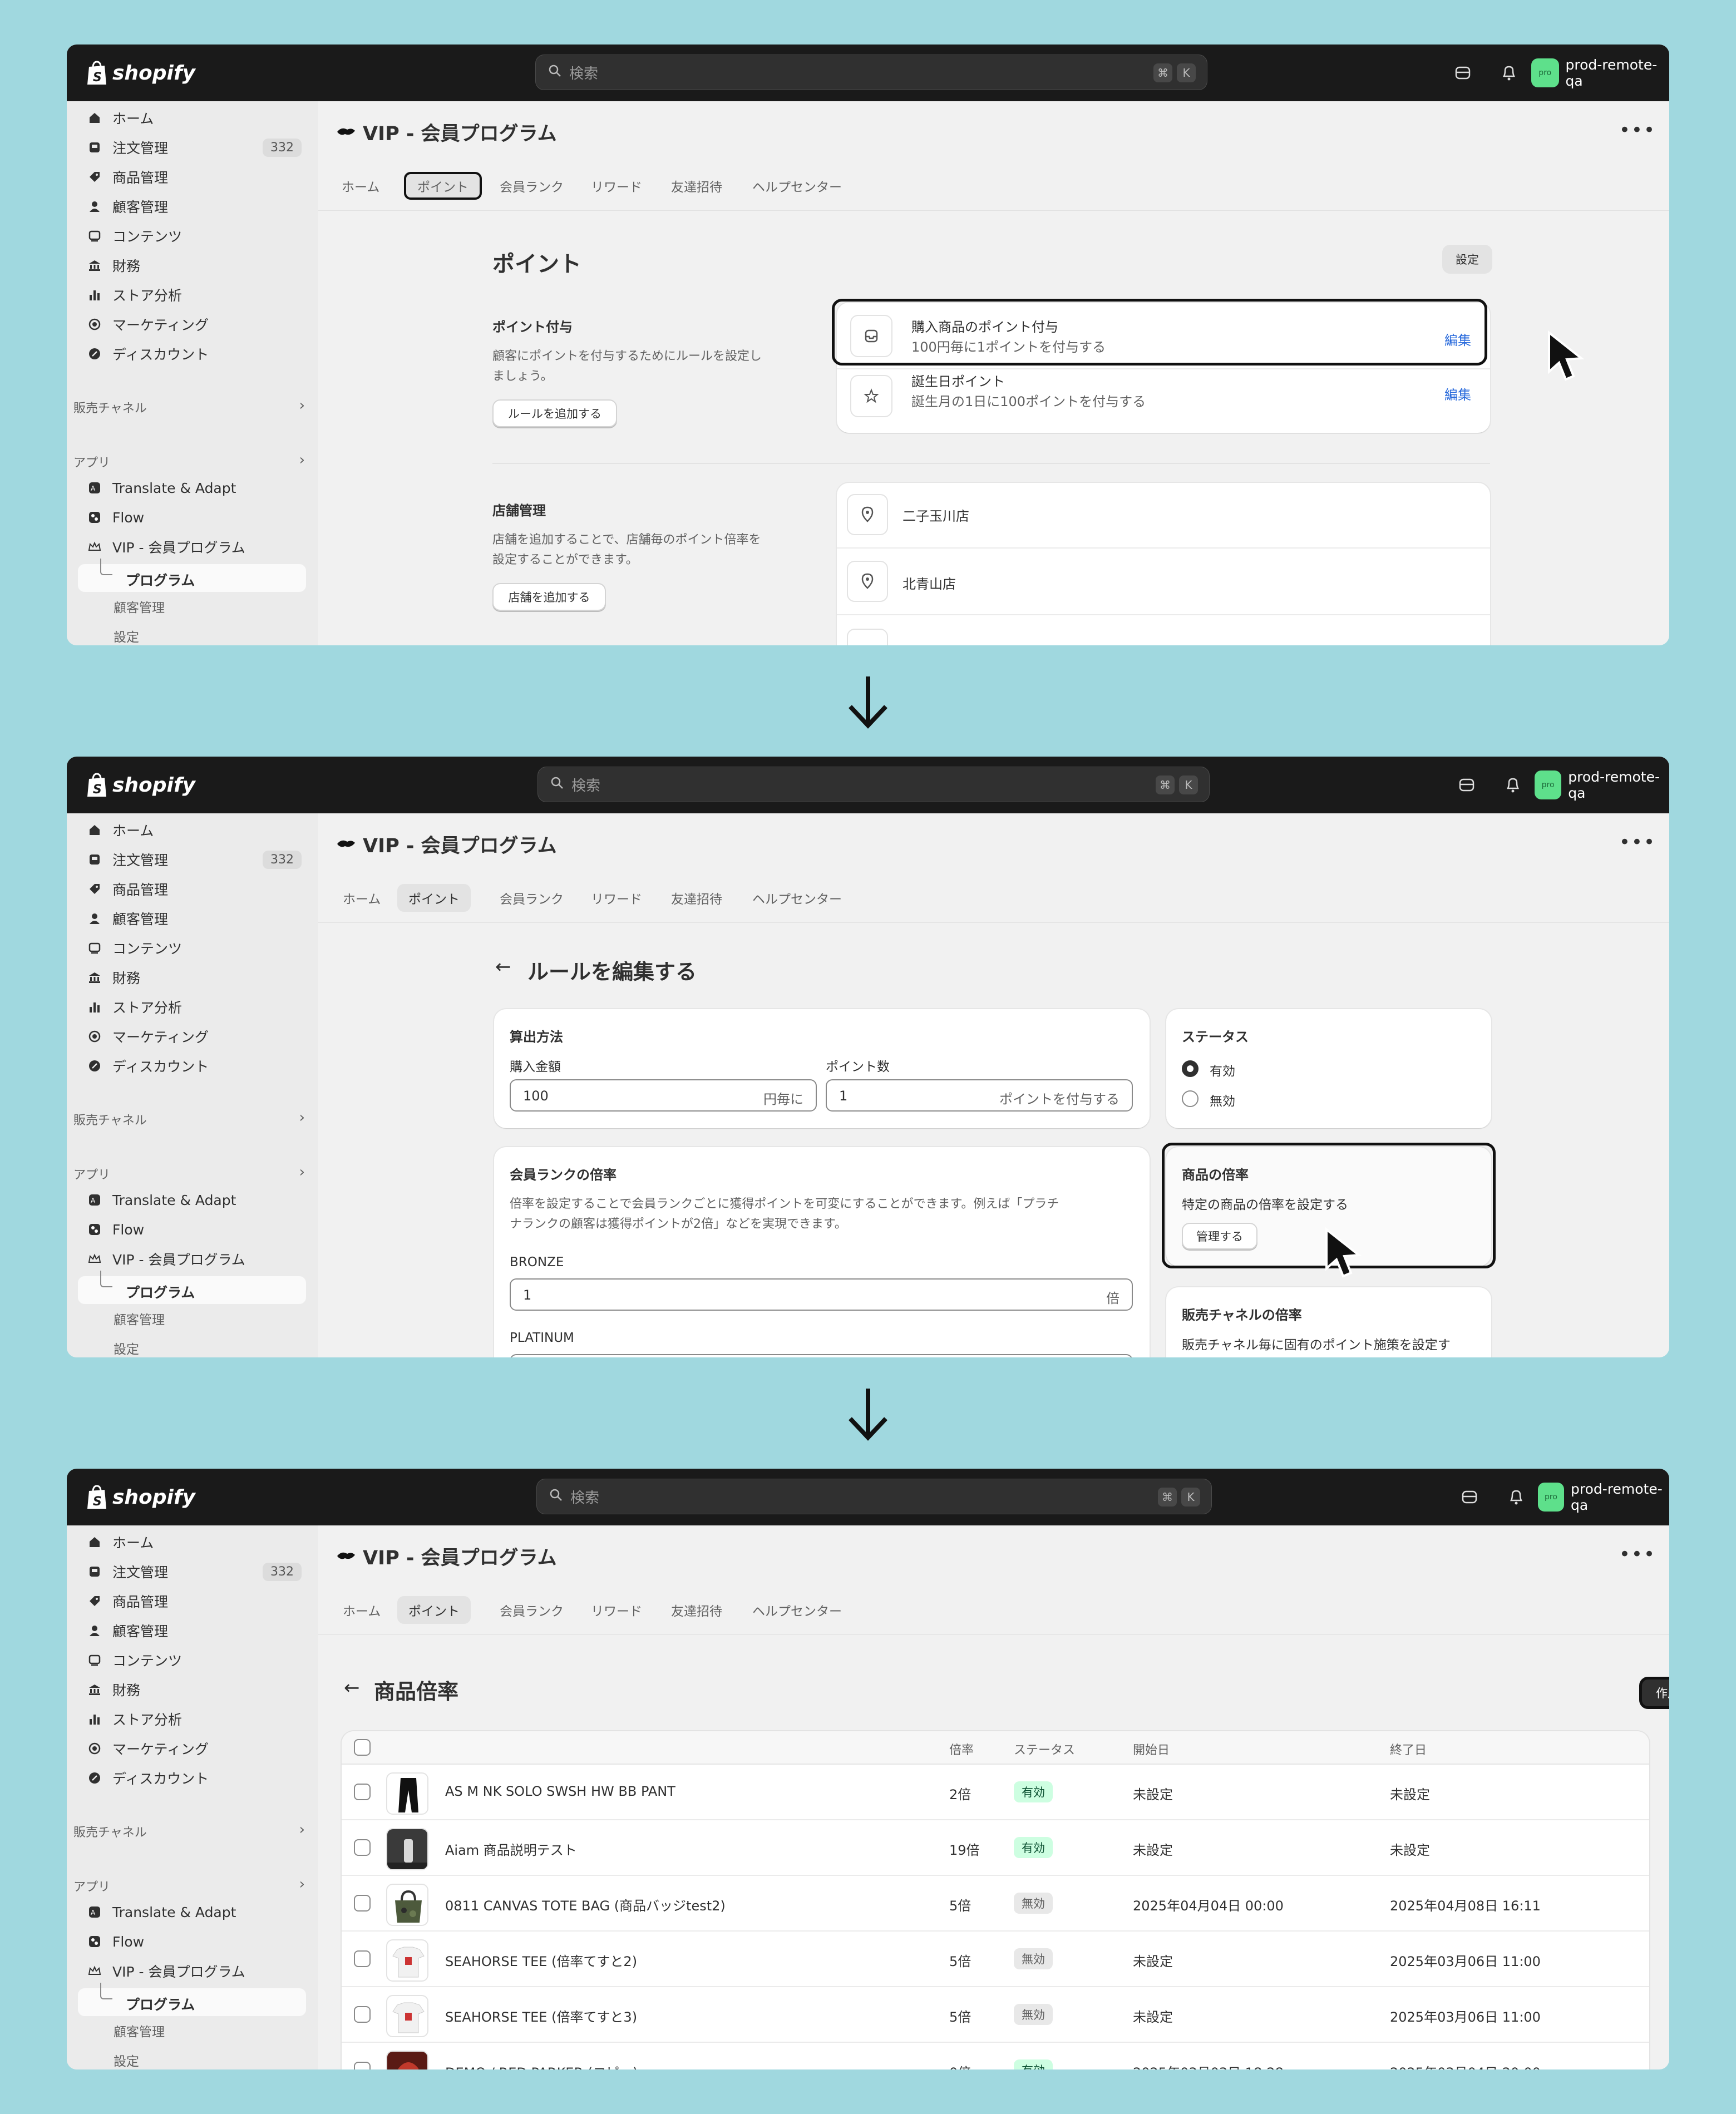 The image size is (1736, 2114). Describe the element at coordinates (1467, 259) in the screenshot. I see `settings-button: 設定` at that location.